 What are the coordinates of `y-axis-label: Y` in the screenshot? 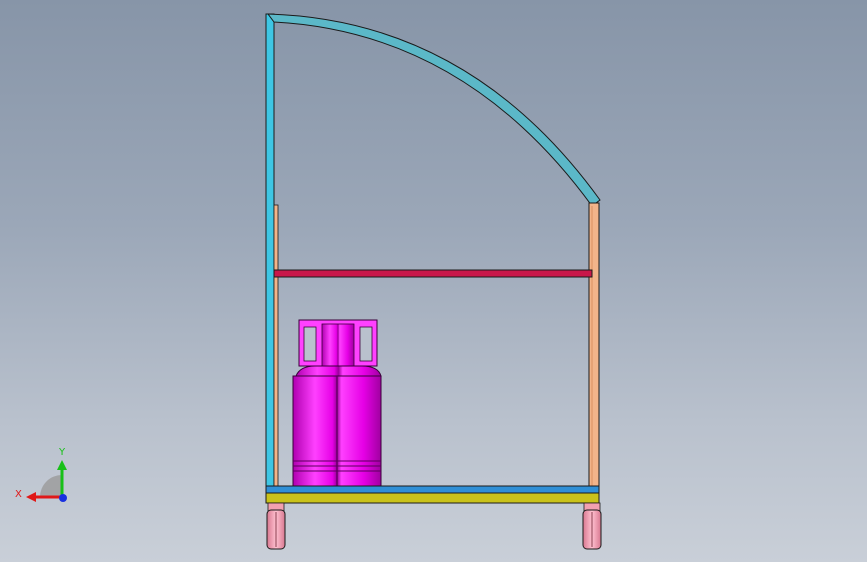 It's located at (62, 452).